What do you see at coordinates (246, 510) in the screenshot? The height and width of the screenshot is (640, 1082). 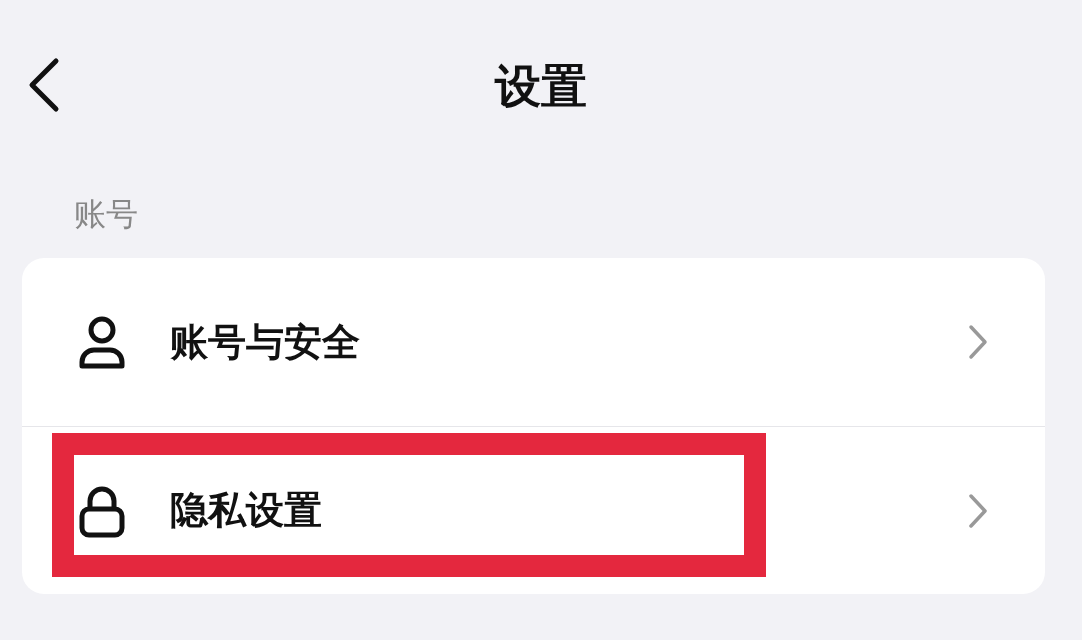 I see `settings-item-label: 隐私设置` at bounding box center [246, 510].